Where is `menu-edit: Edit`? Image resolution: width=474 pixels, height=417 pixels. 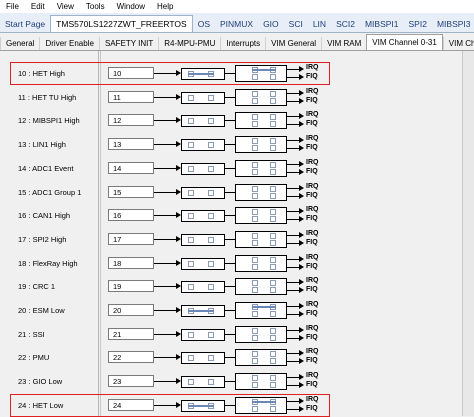
menu-edit: Edit is located at coordinates (38, 6).